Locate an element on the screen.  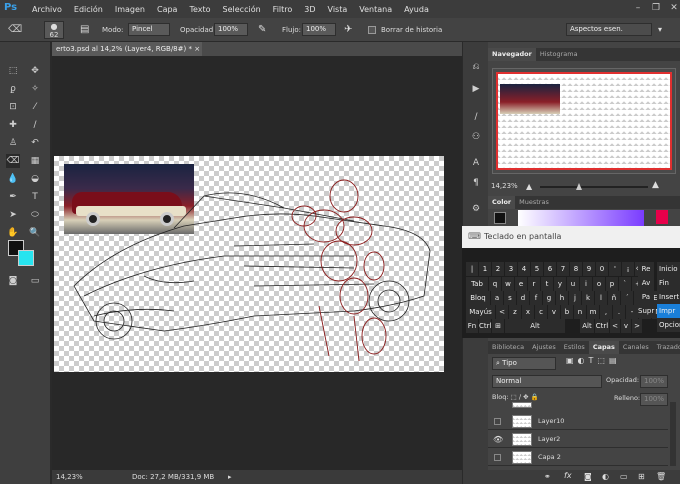
layer-row: Capa 2 is located at coordinates (578, 457).